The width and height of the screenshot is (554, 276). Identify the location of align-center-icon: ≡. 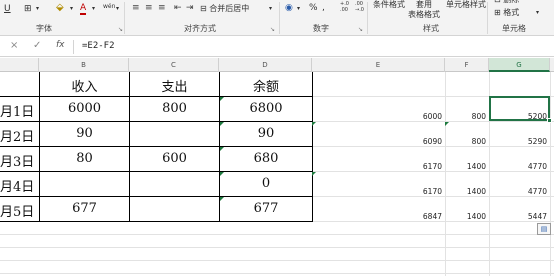
(149, 8).